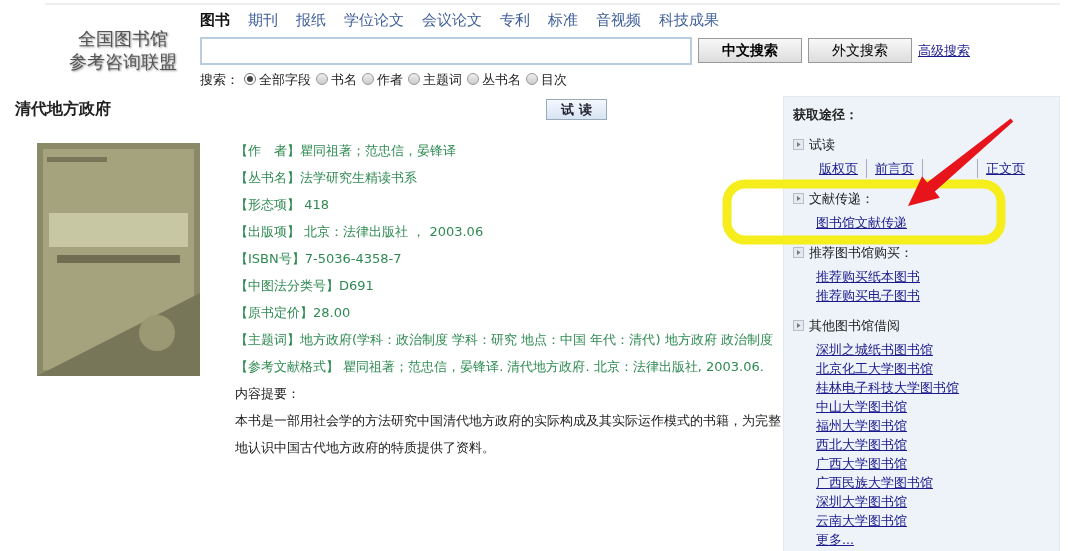 The height and width of the screenshot is (551, 1080). What do you see at coordinates (861, 501) in the screenshot?
I see `sidebar-link: 深圳大学图书馆` at bounding box center [861, 501].